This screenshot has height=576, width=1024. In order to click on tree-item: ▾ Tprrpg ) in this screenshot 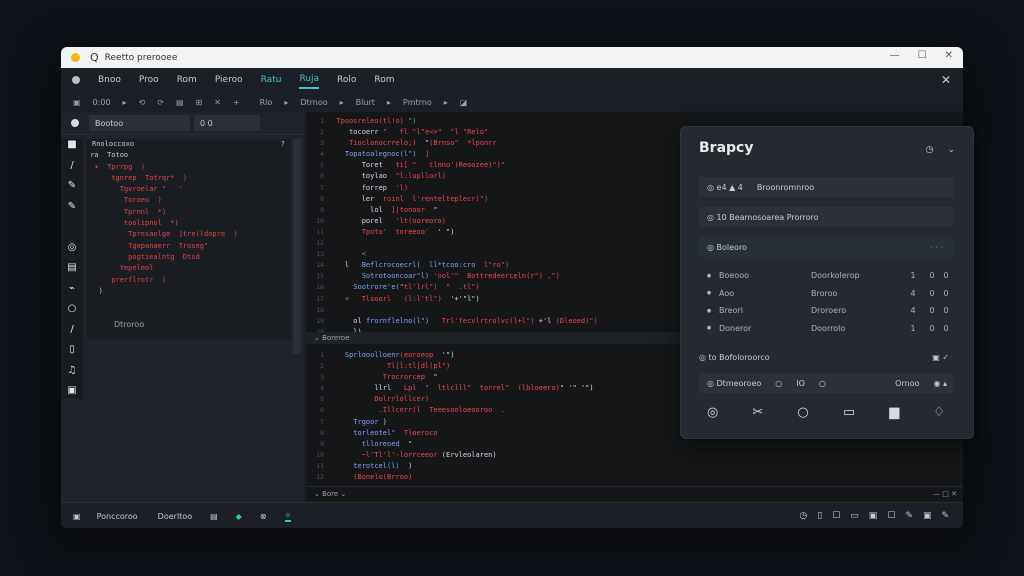, I will do `click(188, 167)`.